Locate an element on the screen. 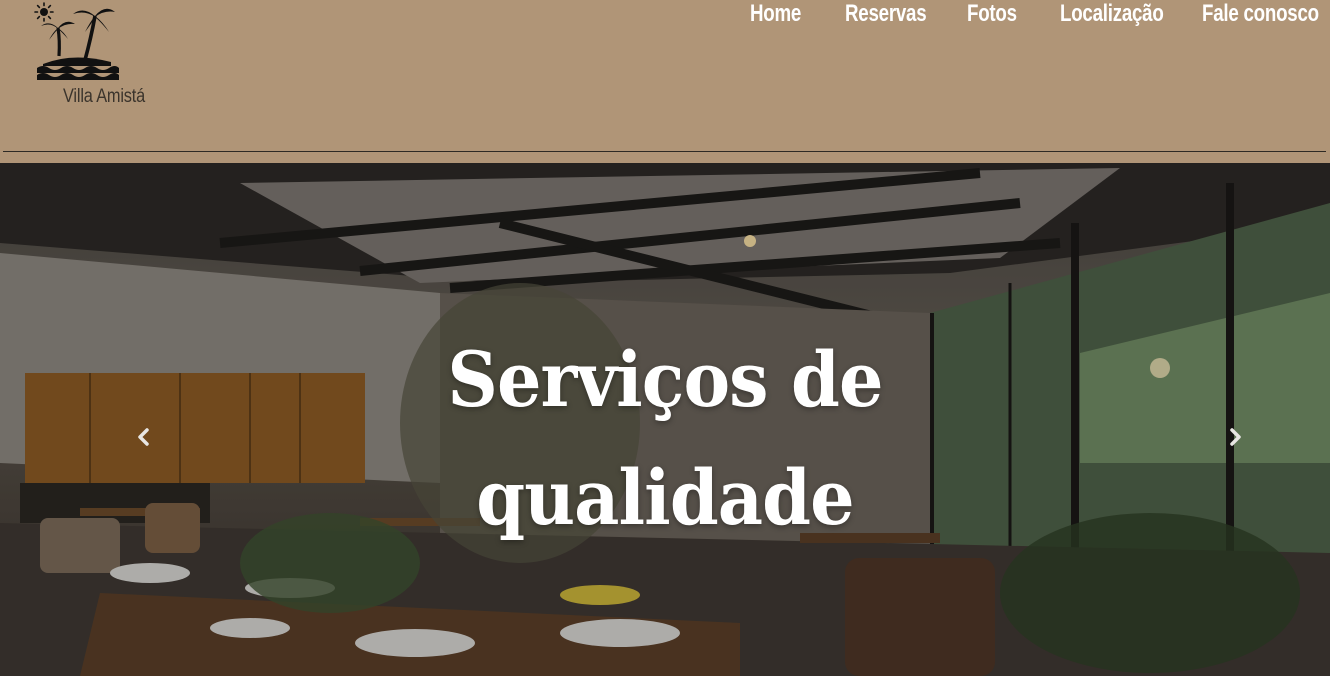  brand-name: Villa Amistá is located at coordinates (104, 96).